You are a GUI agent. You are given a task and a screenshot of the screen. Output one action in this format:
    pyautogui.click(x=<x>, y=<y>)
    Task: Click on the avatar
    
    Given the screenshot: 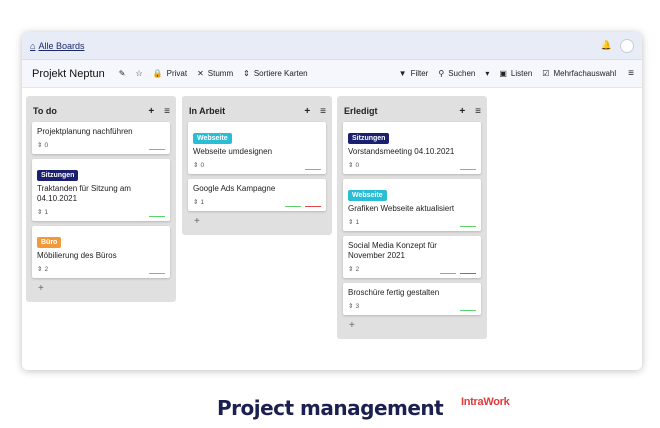 What is the action you would take?
    pyautogui.click(x=627, y=45)
    